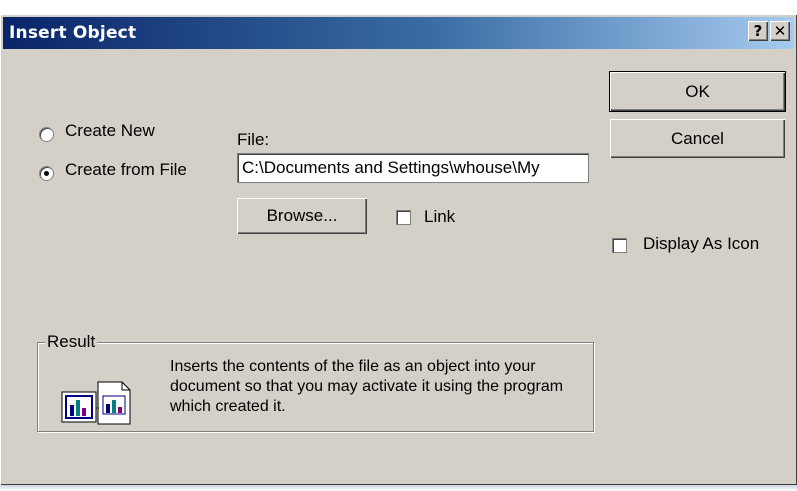 The image size is (797, 491). I want to click on create-new-radio, so click(46, 134).